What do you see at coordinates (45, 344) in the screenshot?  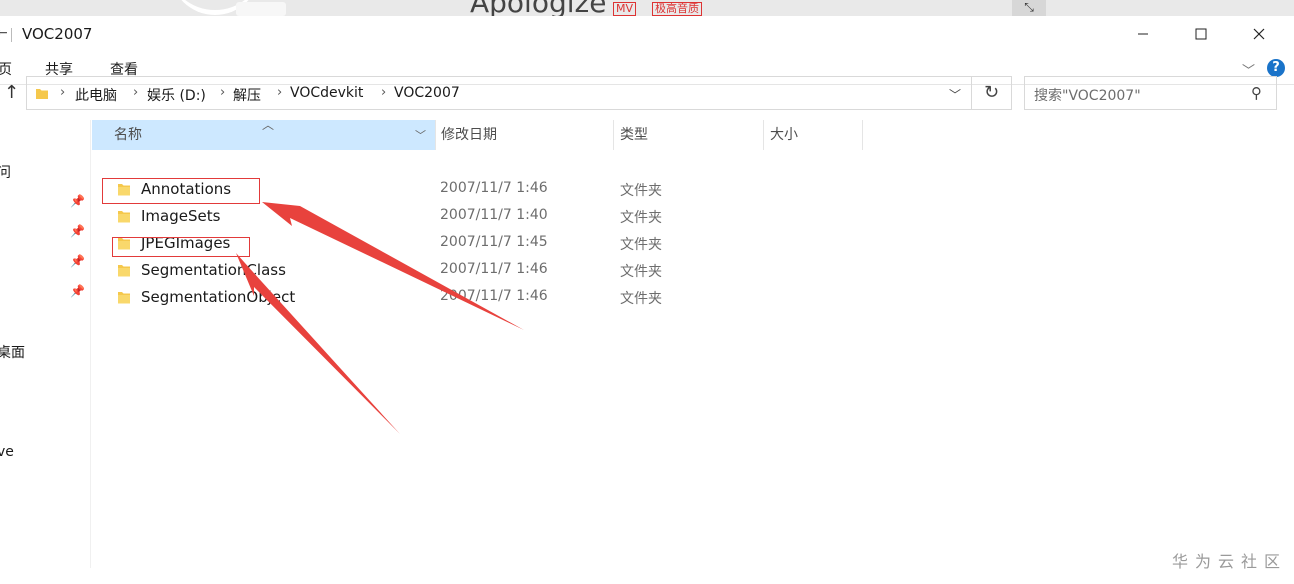 I see `navigation-pane: 问 桌面 ve 📌 📌 📌 📌` at bounding box center [45, 344].